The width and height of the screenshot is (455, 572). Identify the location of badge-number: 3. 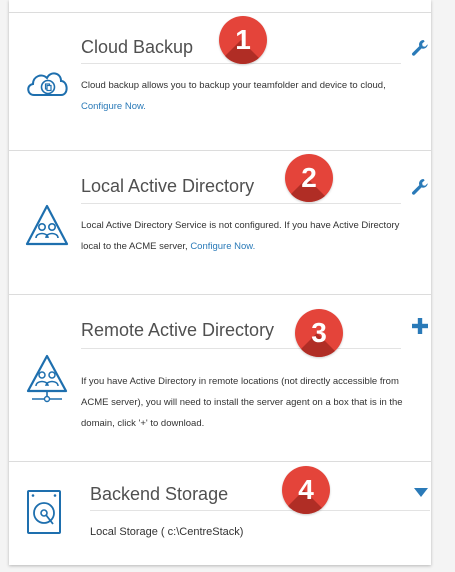
(319, 332).